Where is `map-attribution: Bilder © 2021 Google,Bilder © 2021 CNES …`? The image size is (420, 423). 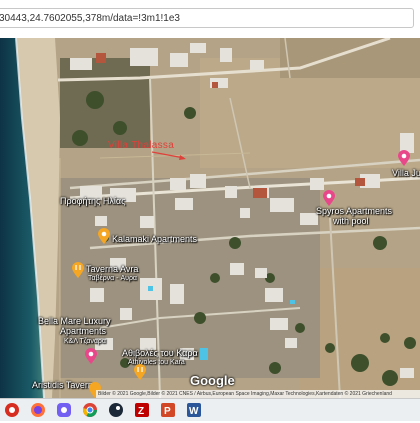 map-attribution: Bilder © 2021 Google,Bilder © 2021 CNES … is located at coordinates (258, 394).